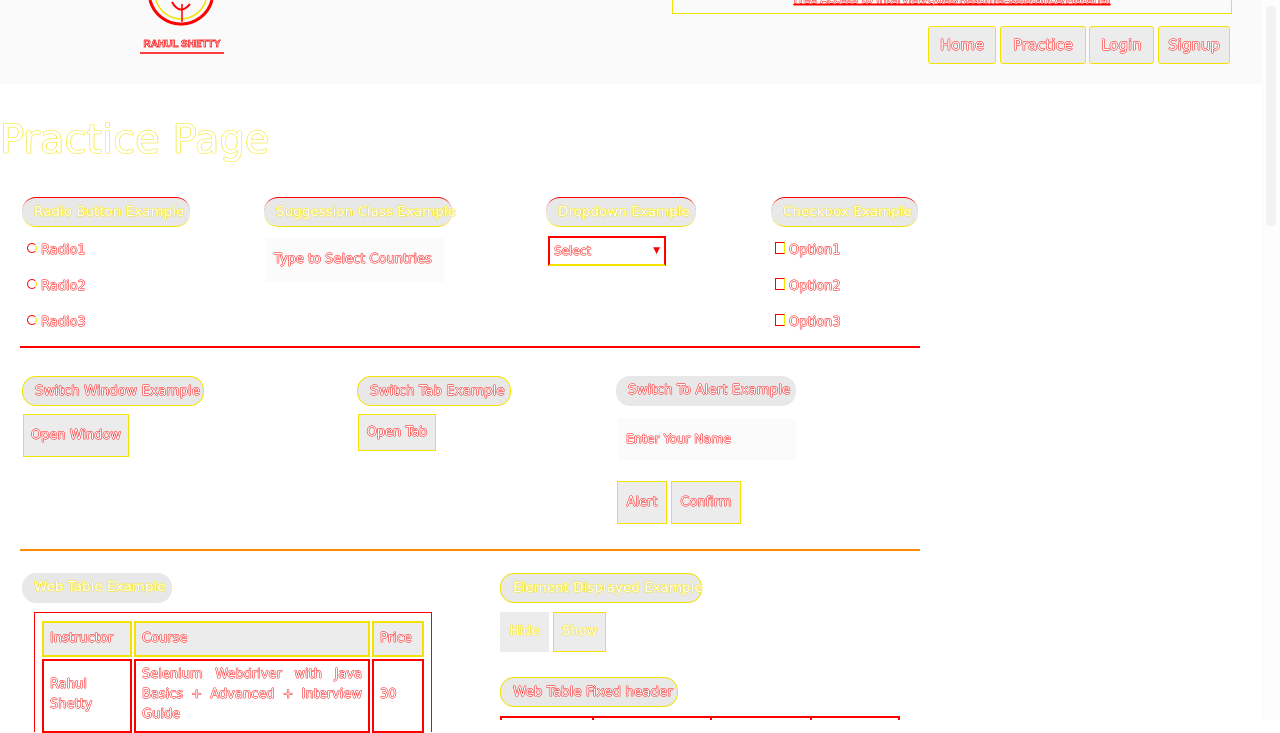 The width and height of the screenshot is (1280, 733). What do you see at coordinates (32, 284) in the screenshot?
I see `radio2-button` at bounding box center [32, 284].